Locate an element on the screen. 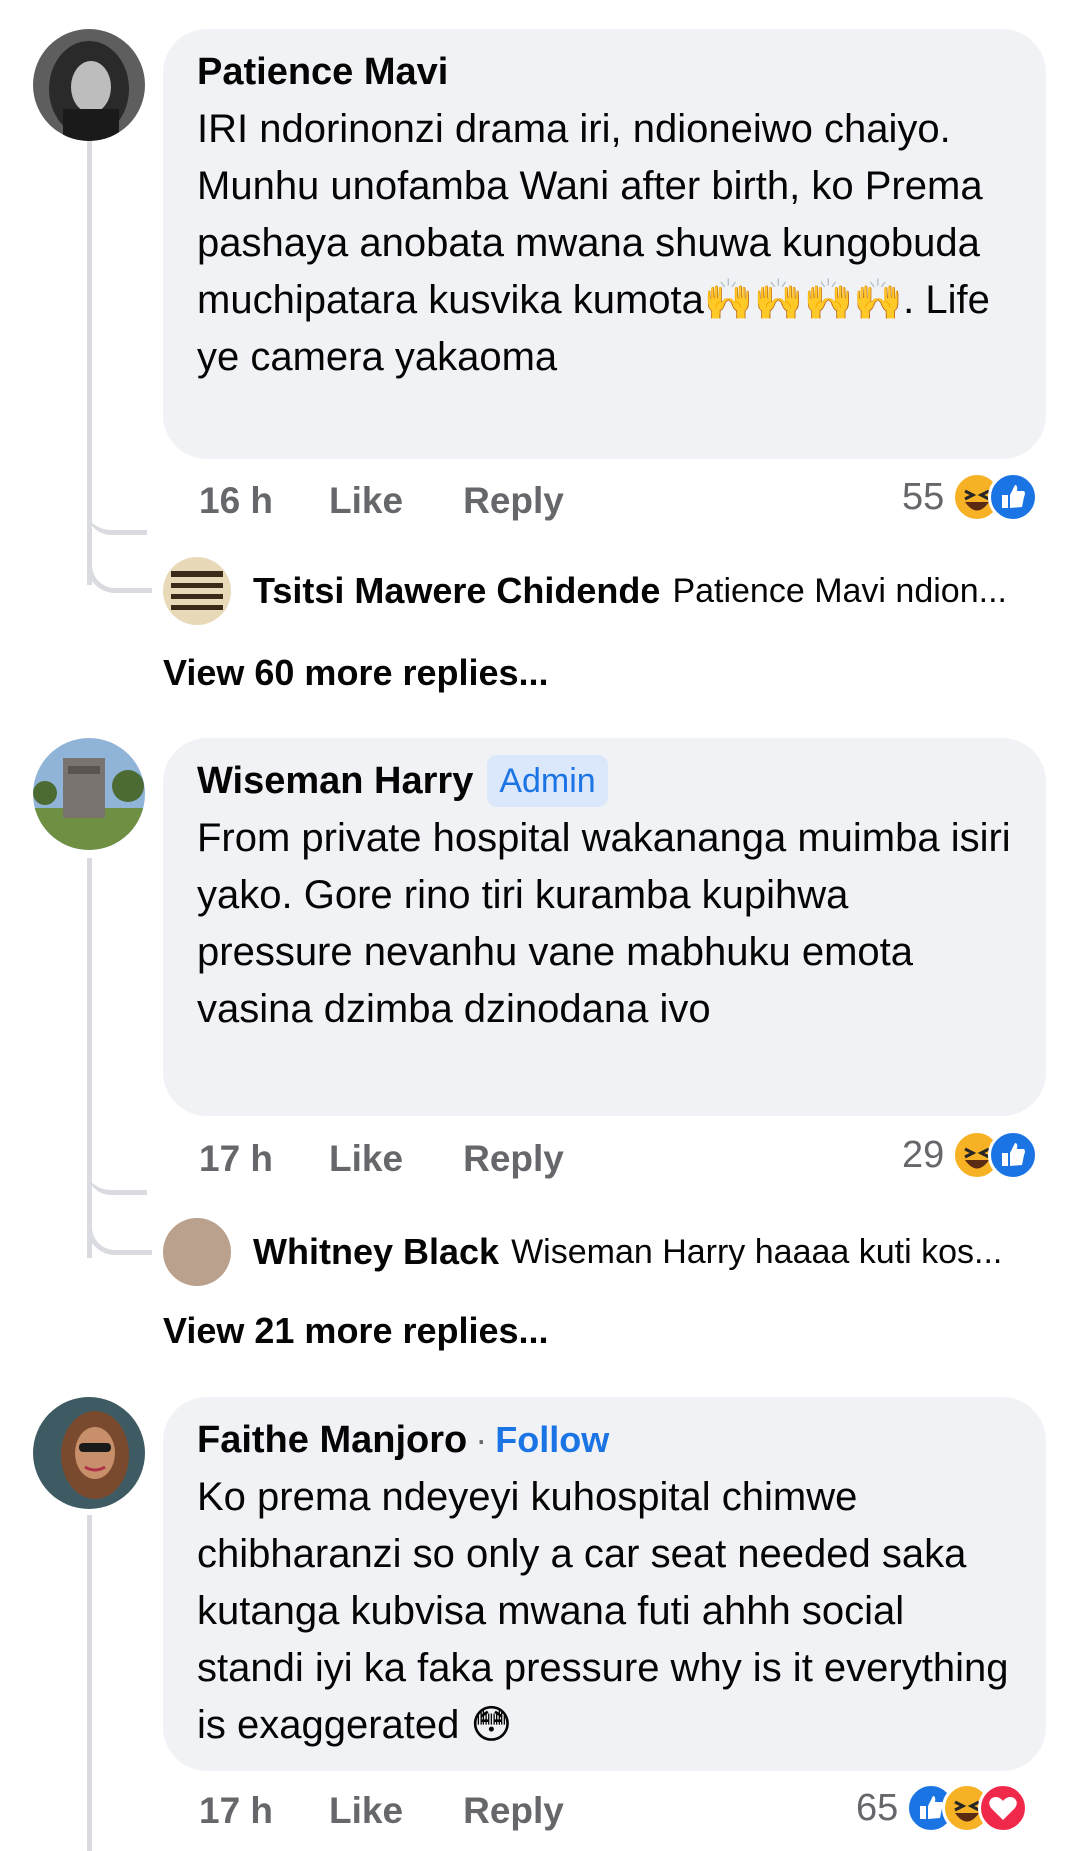 This screenshot has width=1080, height=1851. follow-button: Follow is located at coordinates (552, 1440).